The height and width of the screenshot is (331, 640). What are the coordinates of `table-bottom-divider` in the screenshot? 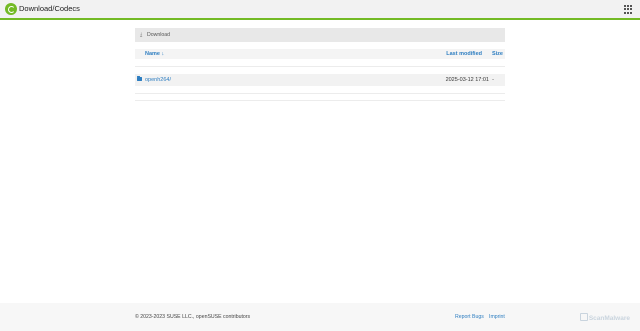 It's located at (320, 100).